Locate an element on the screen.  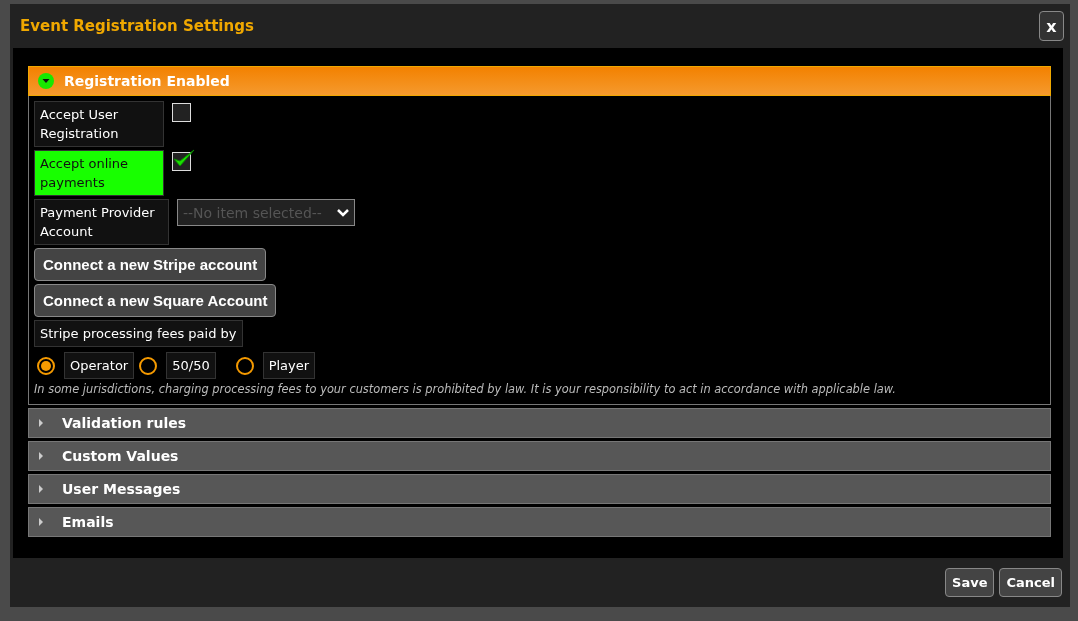
field-label: Accept User Registration is located at coordinates (99, 124).